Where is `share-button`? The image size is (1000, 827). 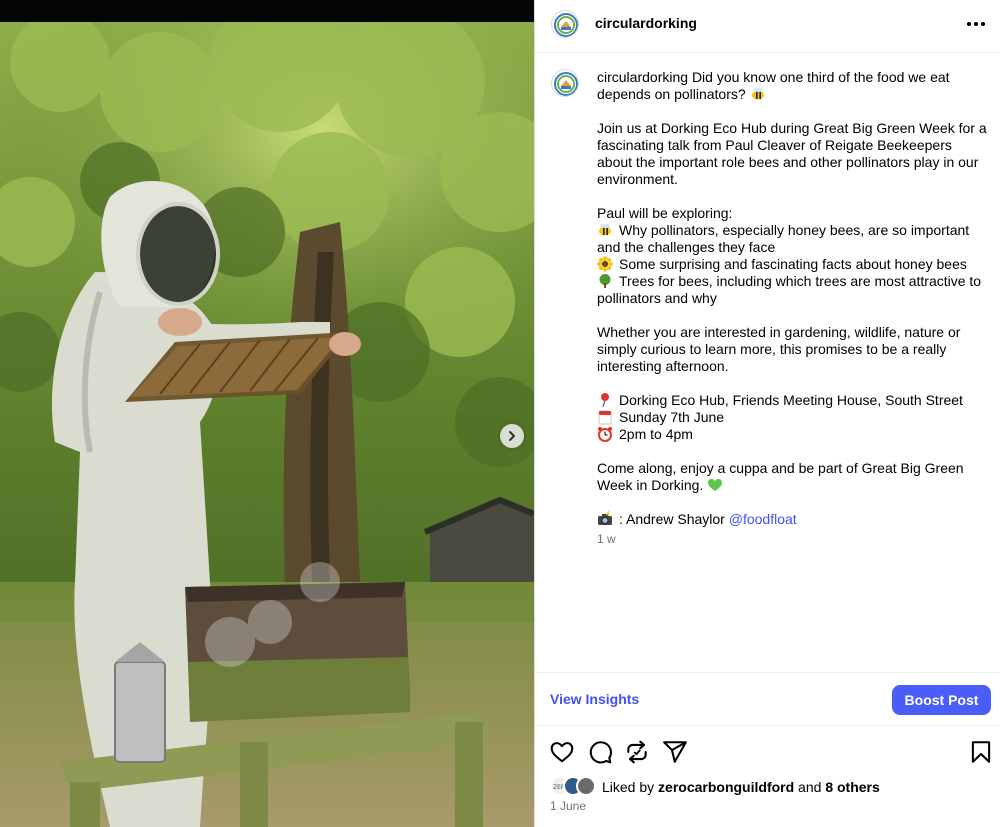 share-button is located at coordinates (637, 752).